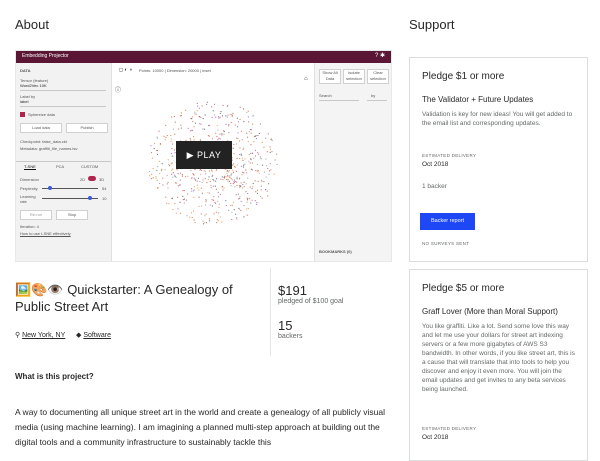 Image resolution: width=600 pixels, height=461 pixels. I want to click on play-button: ▶ PLAY, so click(204, 155).